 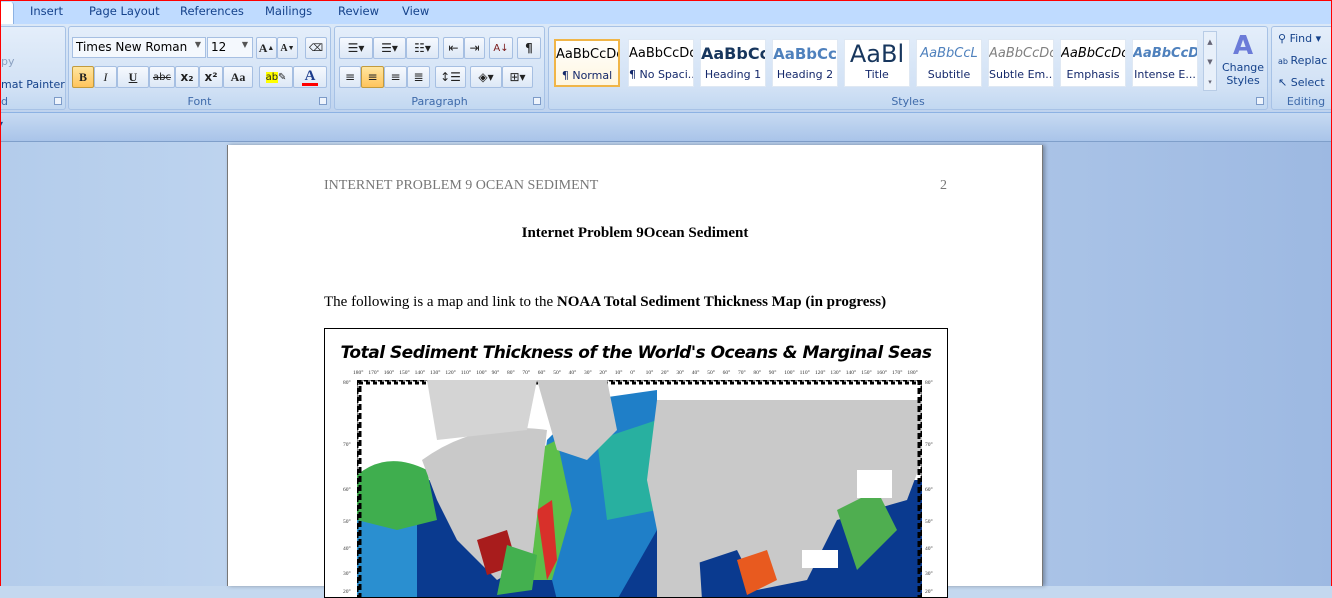 I want to click on line-spacing-icon: ↕☰, so click(x=450, y=77).